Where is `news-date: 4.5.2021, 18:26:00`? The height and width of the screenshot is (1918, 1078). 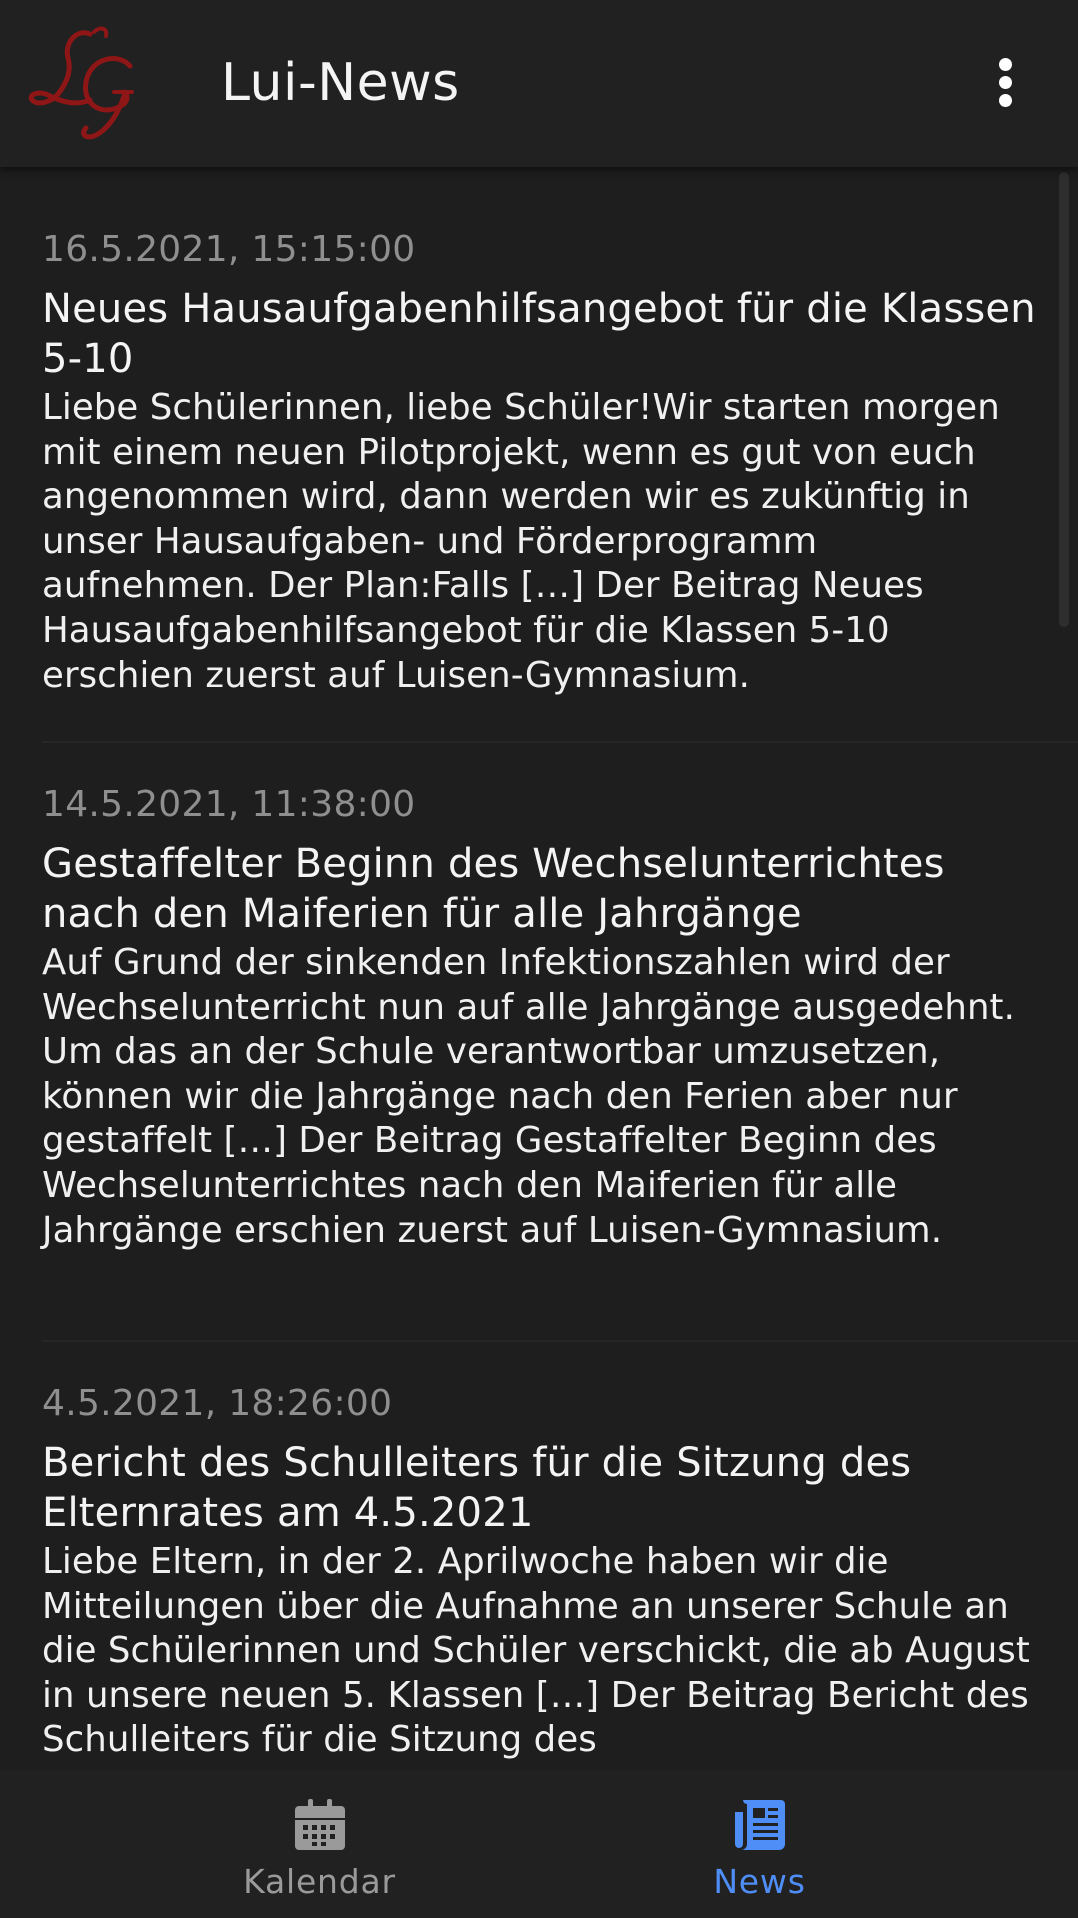 news-date: 4.5.2021, 18:26:00 is located at coordinates (217, 1403).